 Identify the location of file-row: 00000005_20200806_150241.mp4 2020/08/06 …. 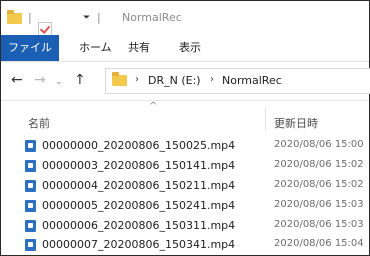
(185, 206).